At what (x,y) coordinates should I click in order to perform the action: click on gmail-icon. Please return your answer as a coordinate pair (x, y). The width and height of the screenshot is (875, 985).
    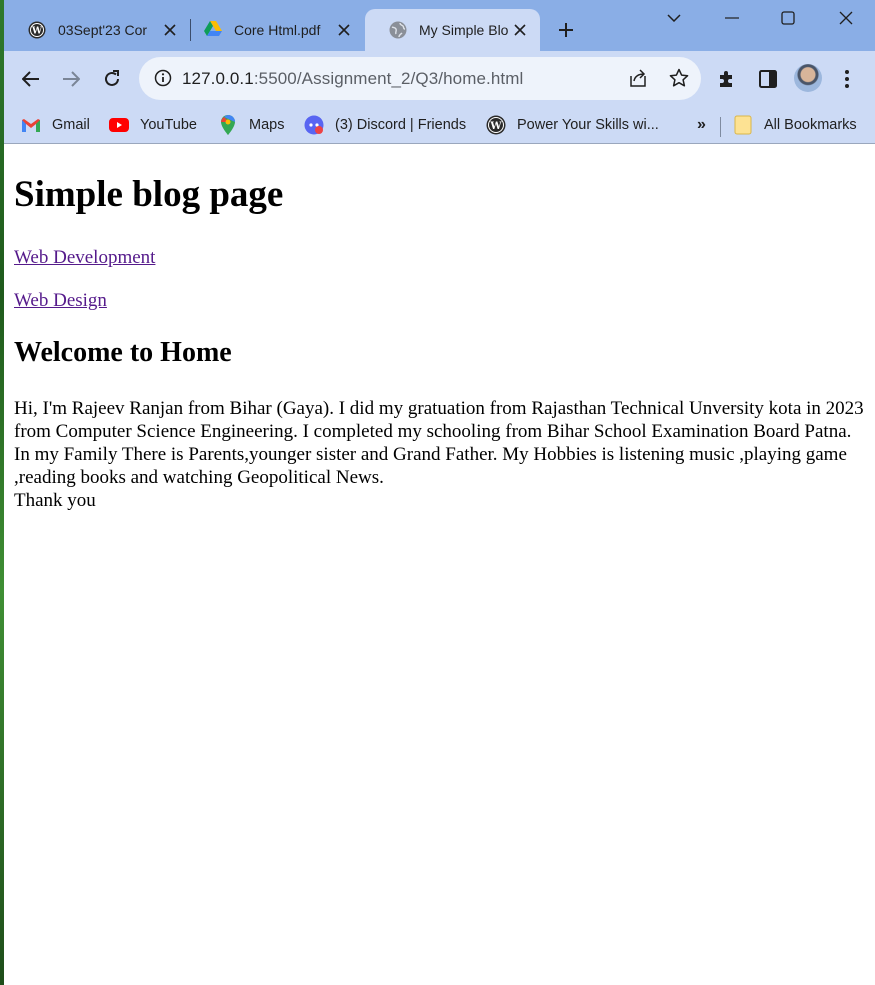
    Looking at the image, I should click on (31, 125).